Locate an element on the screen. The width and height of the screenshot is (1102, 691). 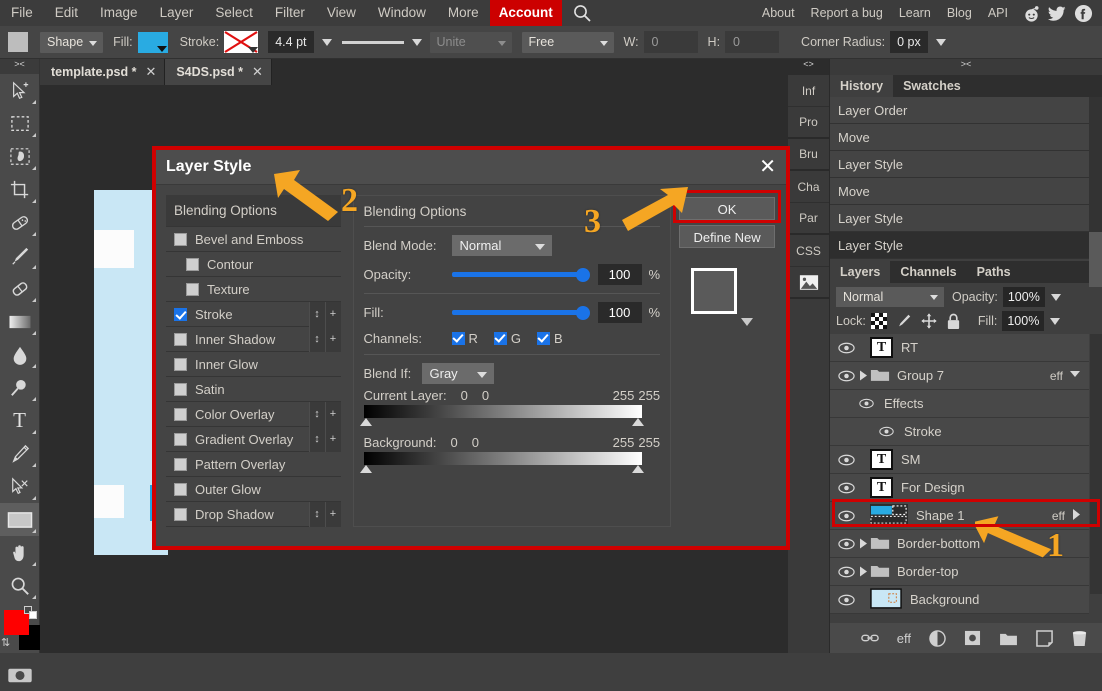
vertical-tab-properties: Pro is located at coordinates (808, 123).